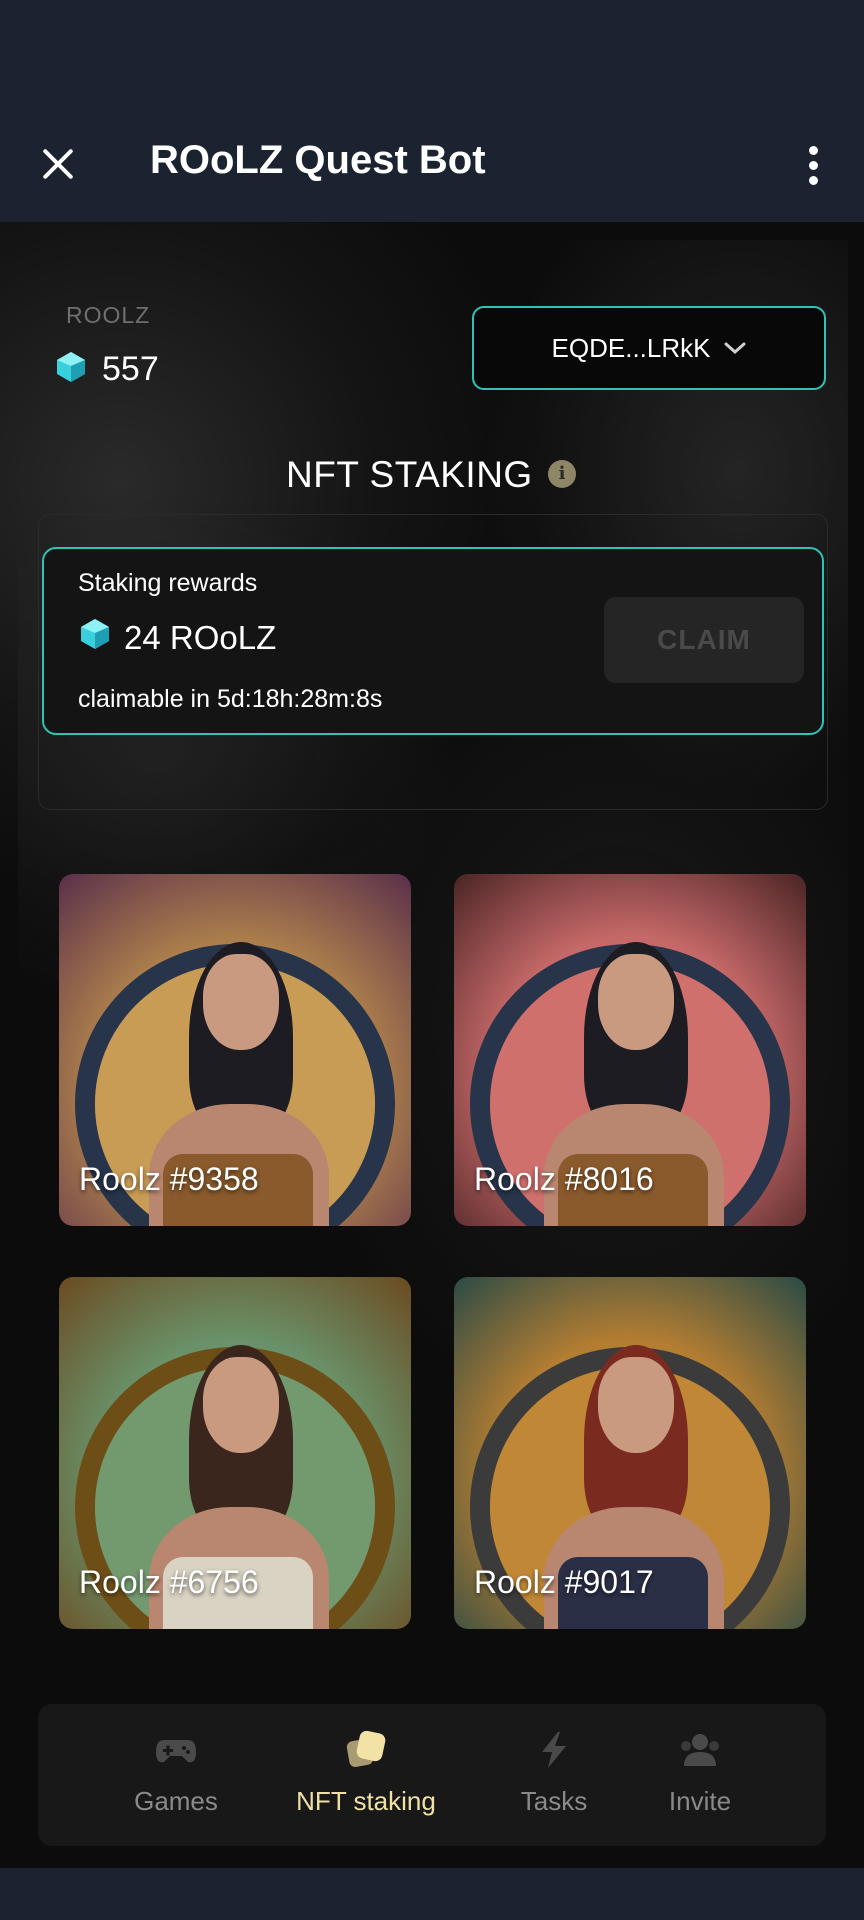 The height and width of the screenshot is (1920, 864). I want to click on balance-amount: 557, so click(130, 369).